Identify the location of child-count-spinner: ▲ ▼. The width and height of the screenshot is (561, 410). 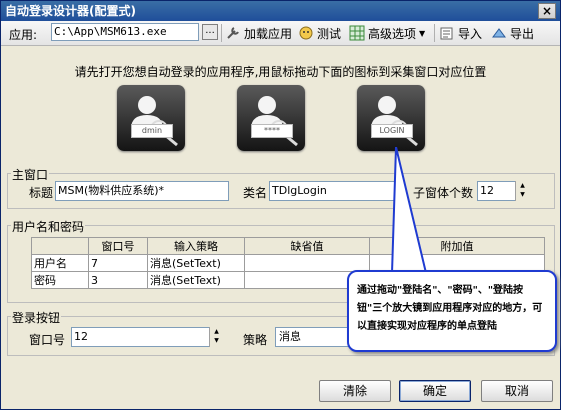
(522, 191).